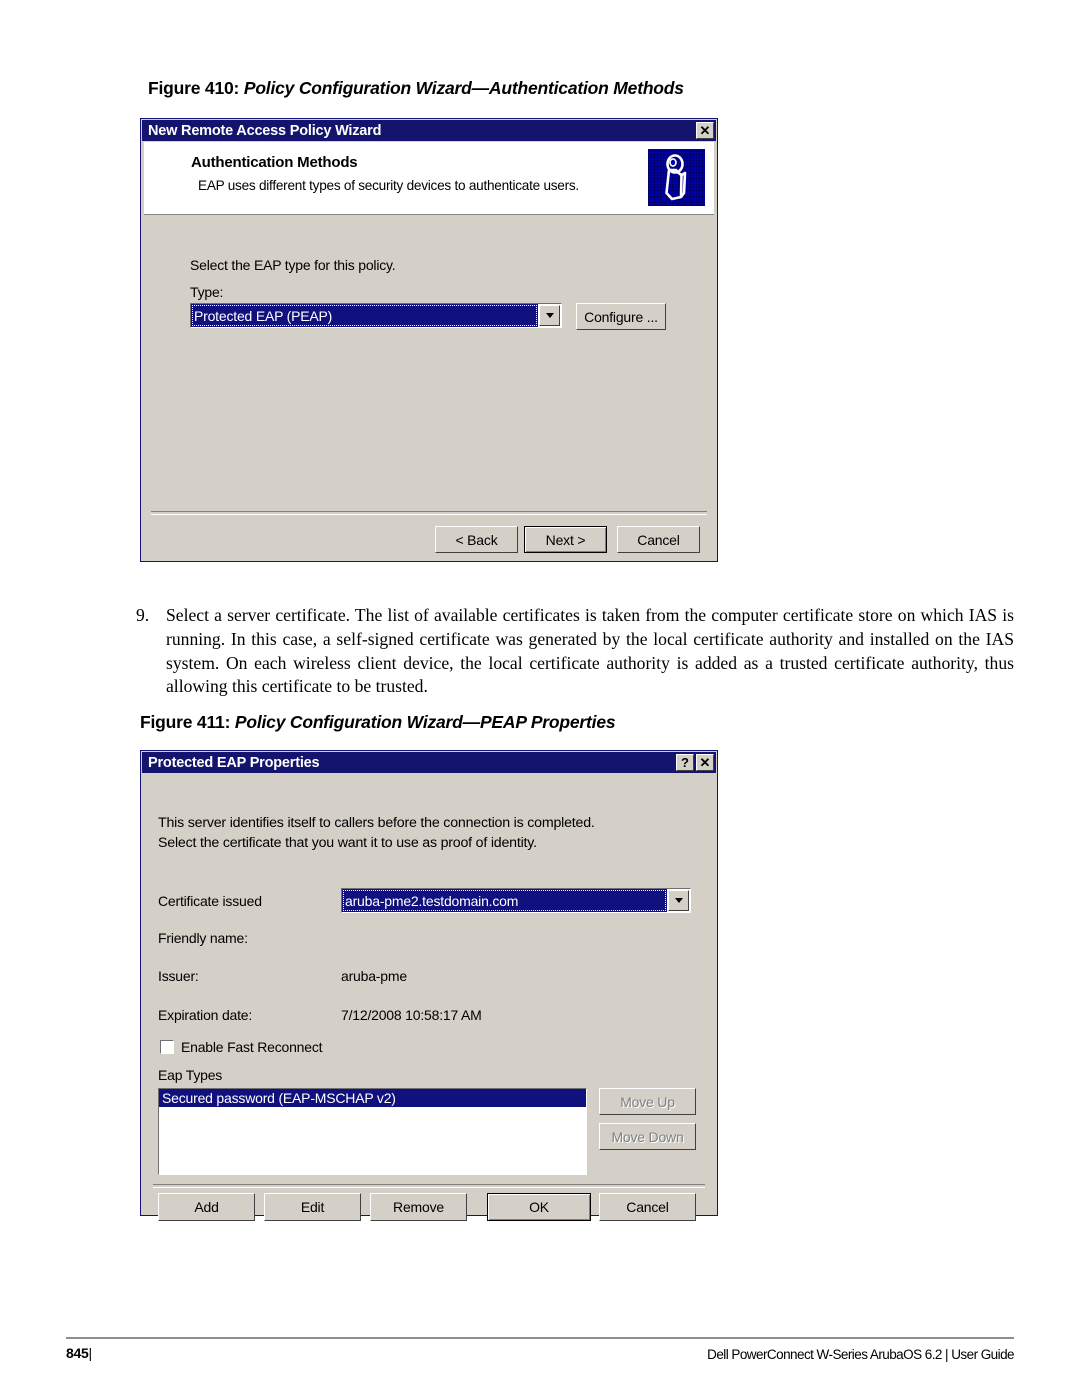  Describe the element at coordinates (372, 1098) in the screenshot. I see `list-item: Secured password (EAP-MSCHAP v2)` at that location.